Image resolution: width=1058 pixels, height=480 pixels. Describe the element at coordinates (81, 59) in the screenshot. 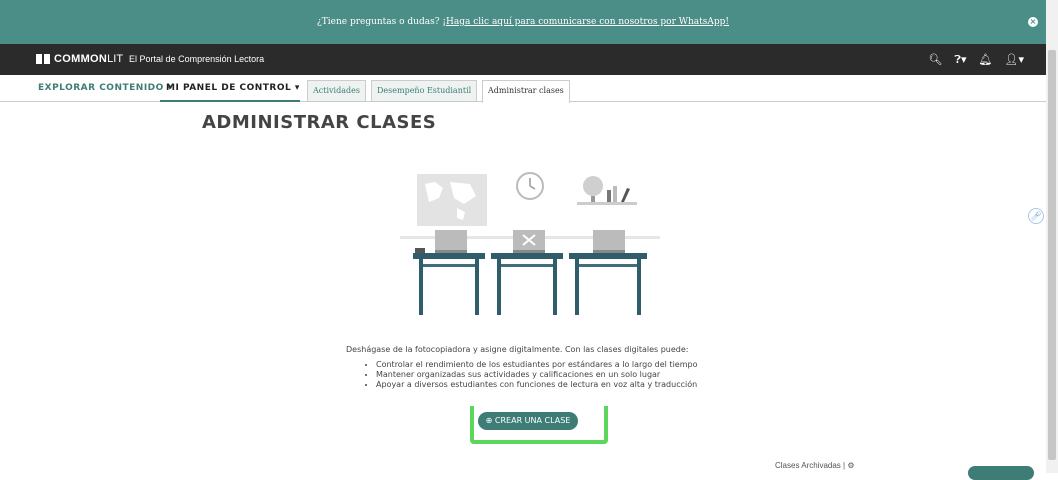

I see `brand-bold: COMMON` at that location.